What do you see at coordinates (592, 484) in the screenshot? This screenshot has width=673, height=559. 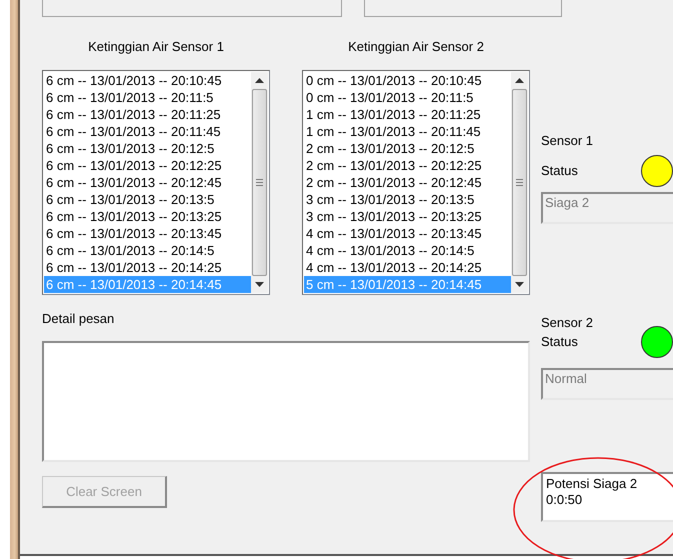 I see `alert-text: Potensi Siaga 2` at bounding box center [592, 484].